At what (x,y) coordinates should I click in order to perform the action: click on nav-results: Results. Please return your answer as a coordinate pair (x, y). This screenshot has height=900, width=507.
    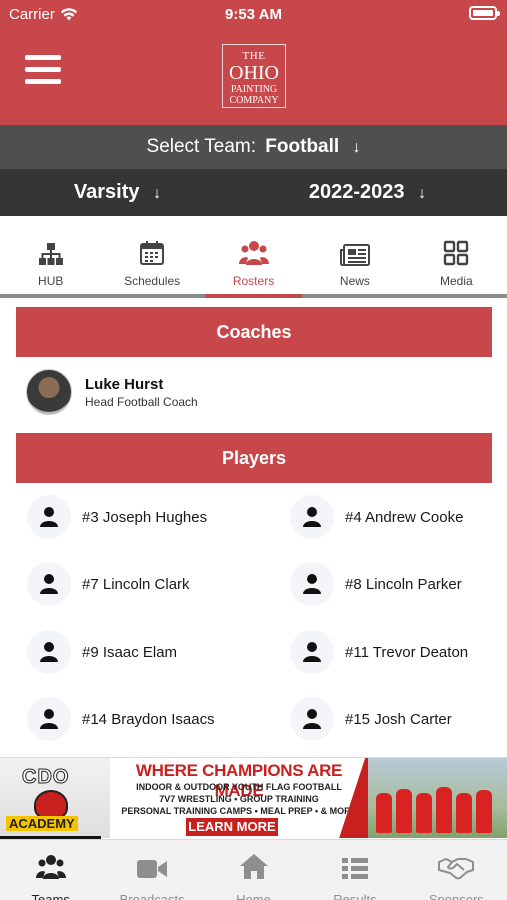
    Looking at the image, I should click on (354, 870).